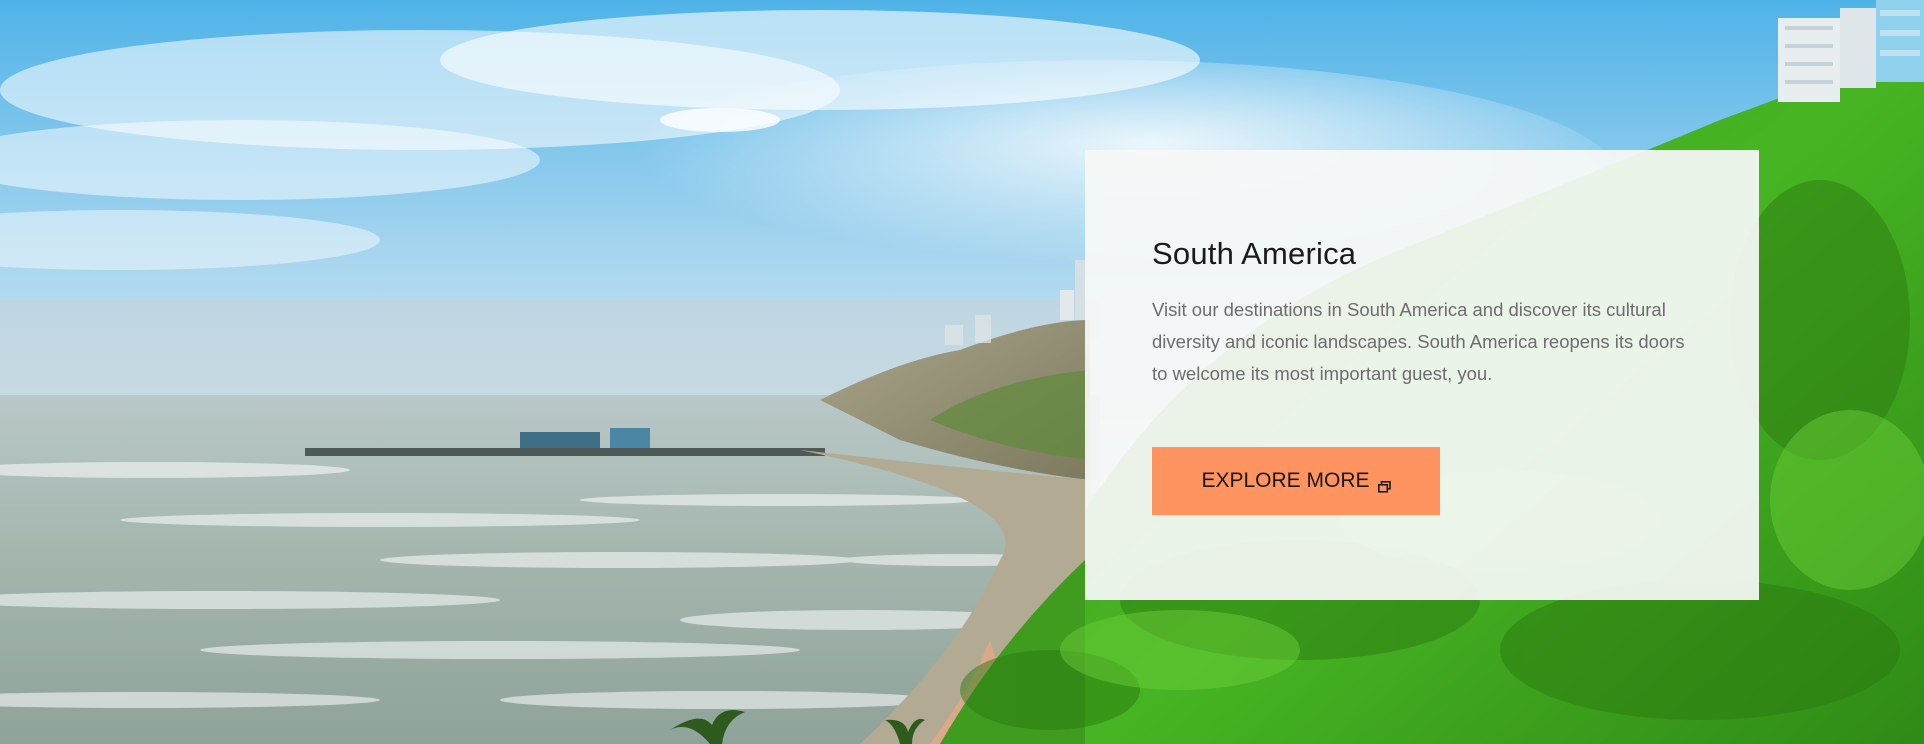 The image size is (1924, 744). I want to click on explore-more-label: EXPLORE MORE, so click(1285, 480).